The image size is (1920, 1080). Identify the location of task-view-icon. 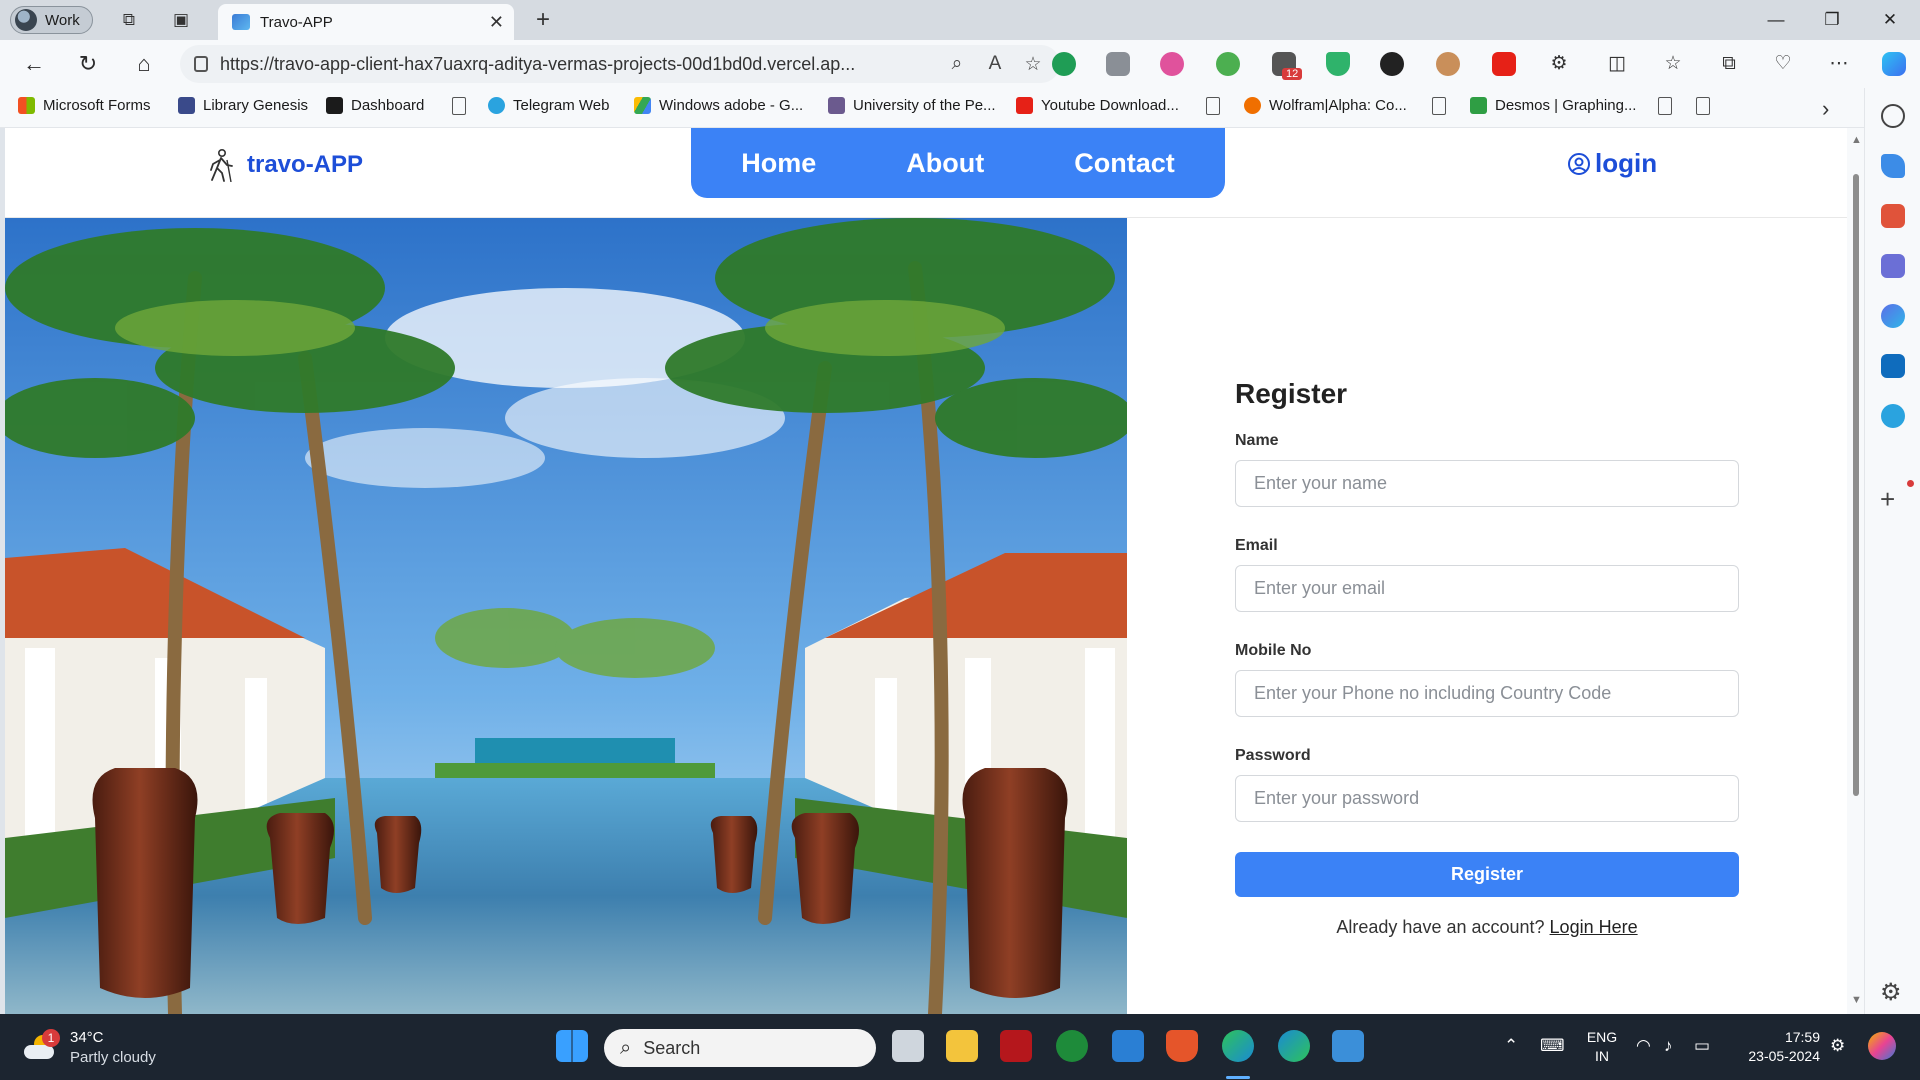
(908, 1046).